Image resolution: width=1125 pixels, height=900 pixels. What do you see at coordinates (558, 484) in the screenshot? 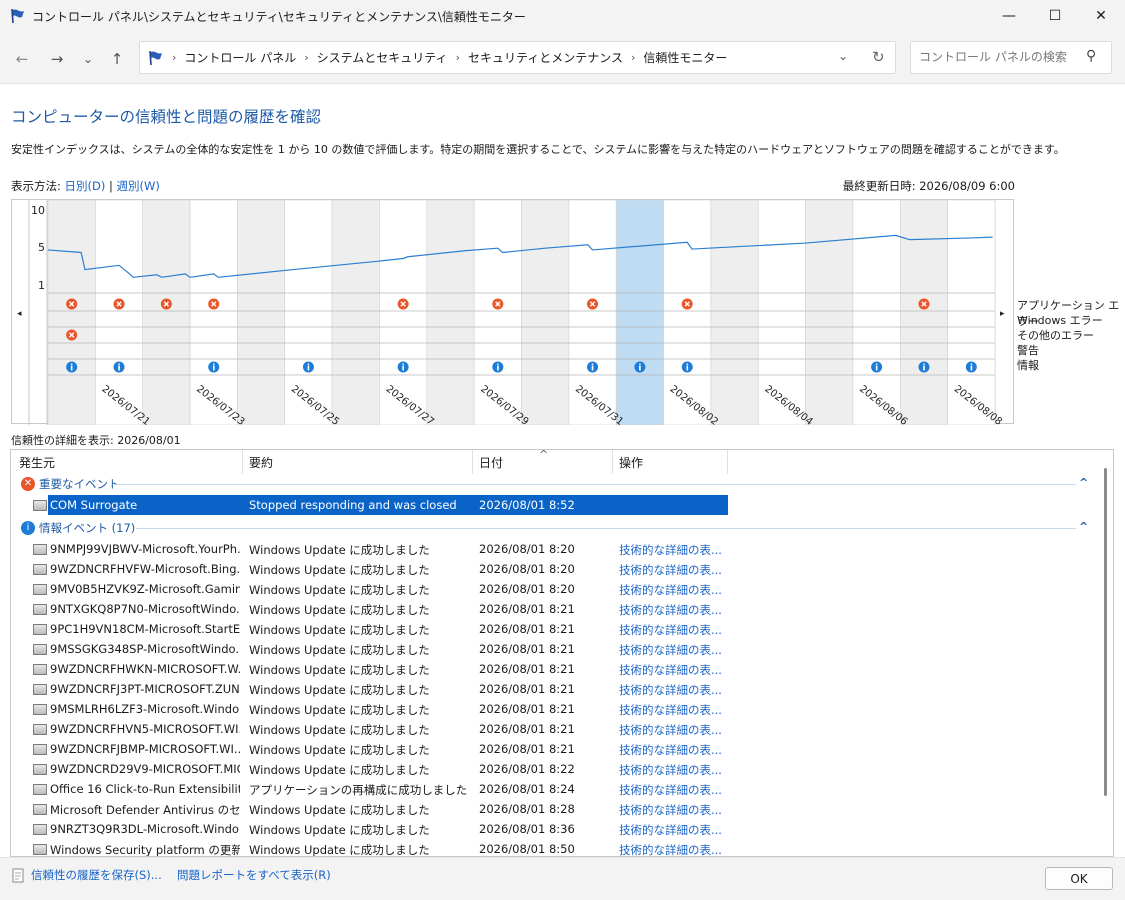
I see `critical-events-group: ✕ 重要なイベント ^` at bounding box center [558, 484].